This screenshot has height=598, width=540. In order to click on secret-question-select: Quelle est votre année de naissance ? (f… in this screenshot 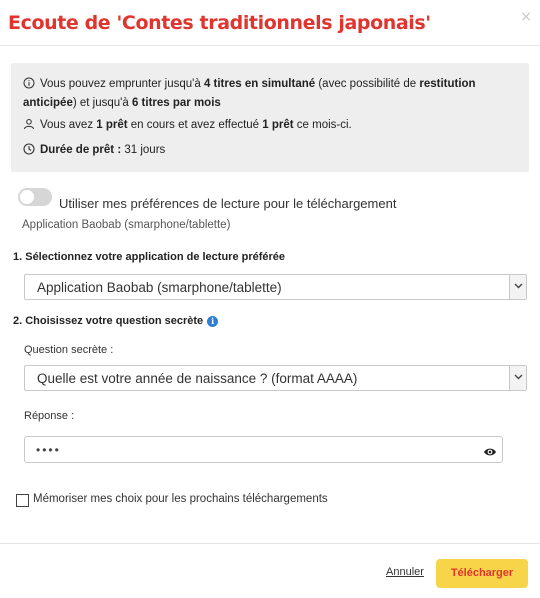, I will do `click(275, 378)`.